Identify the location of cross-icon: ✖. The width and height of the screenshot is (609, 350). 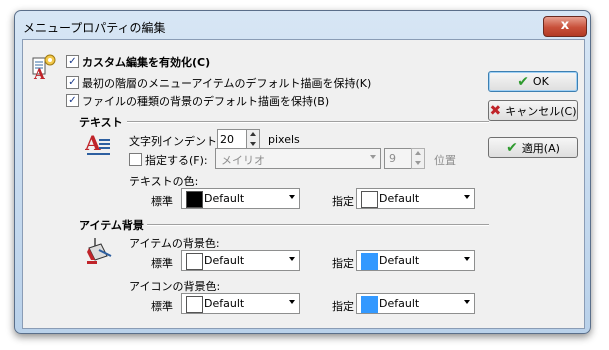
(495, 110).